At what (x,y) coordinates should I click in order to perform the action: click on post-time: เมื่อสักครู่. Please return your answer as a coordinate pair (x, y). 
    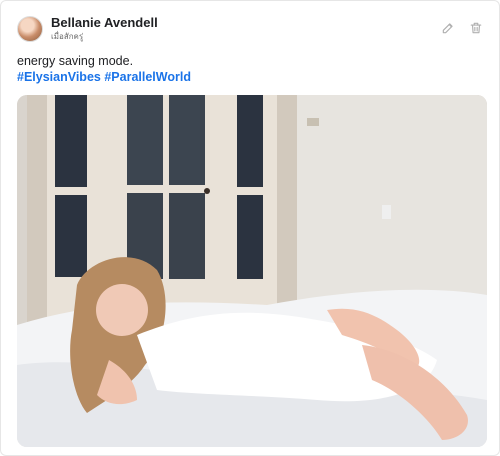
    Looking at the image, I should click on (67, 36).